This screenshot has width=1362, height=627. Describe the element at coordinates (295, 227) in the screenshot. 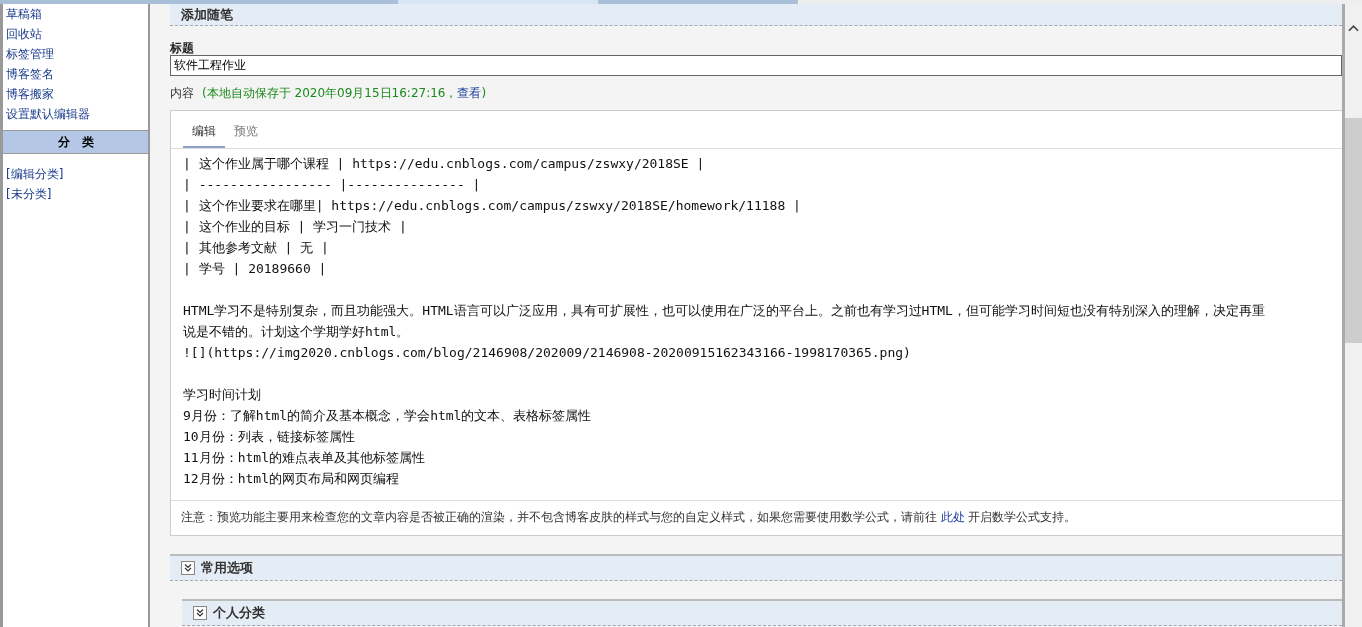

I see `text-line: | 这个作业的目标 | 学习一门技术 |` at that location.